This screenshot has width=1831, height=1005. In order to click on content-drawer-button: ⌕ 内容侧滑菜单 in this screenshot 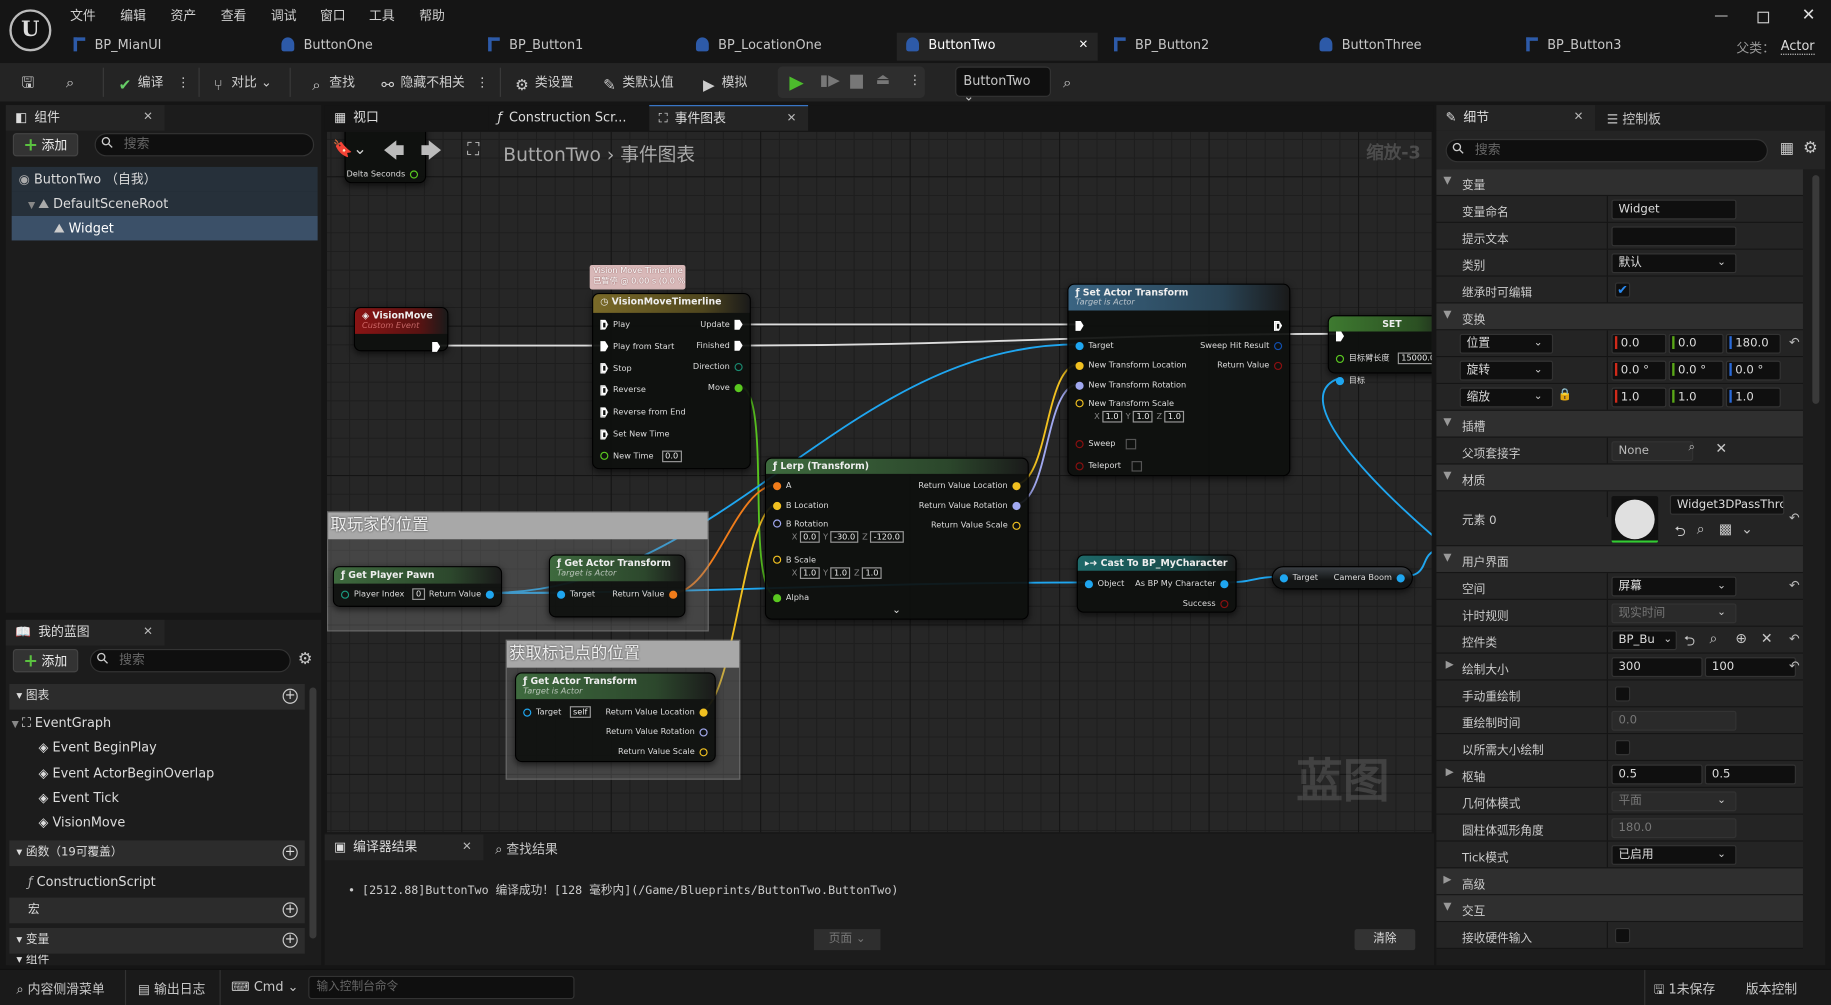, I will do `click(60, 988)`.